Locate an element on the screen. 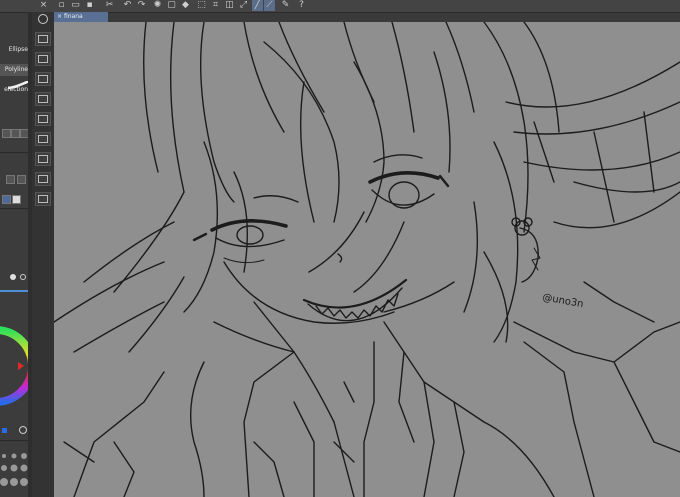 This screenshot has width=680, height=497. help-icon: ? is located at coordinates (301, 5).